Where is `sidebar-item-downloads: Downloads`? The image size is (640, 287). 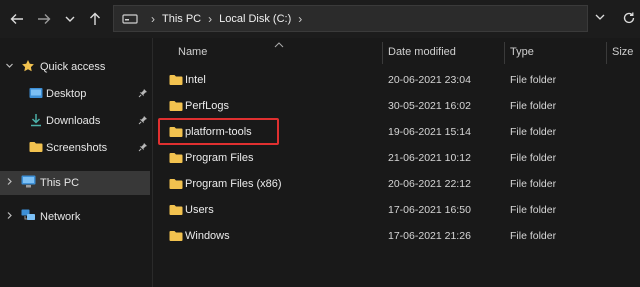 sidebar-item-downloads: Downloads is located at coordinates (75, 121).